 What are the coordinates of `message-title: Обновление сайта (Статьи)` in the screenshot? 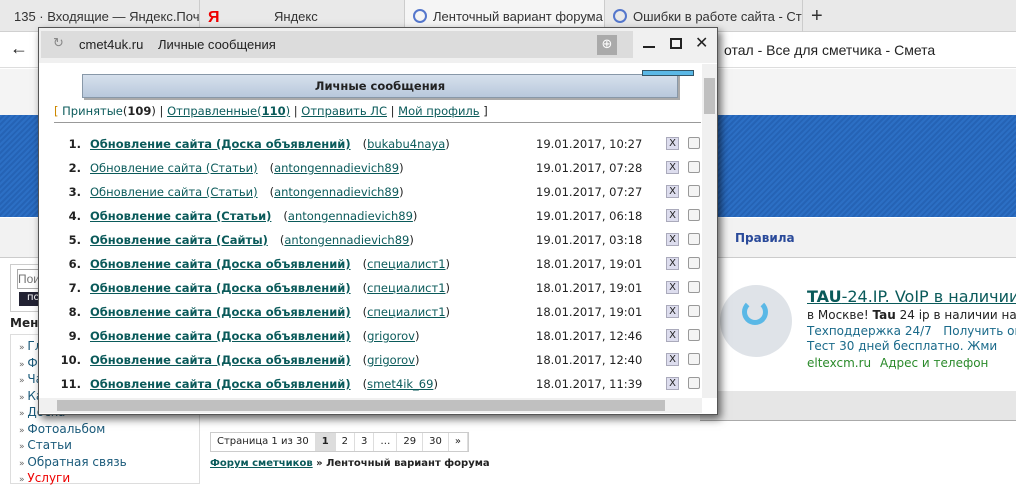 It's located at (174, 192).